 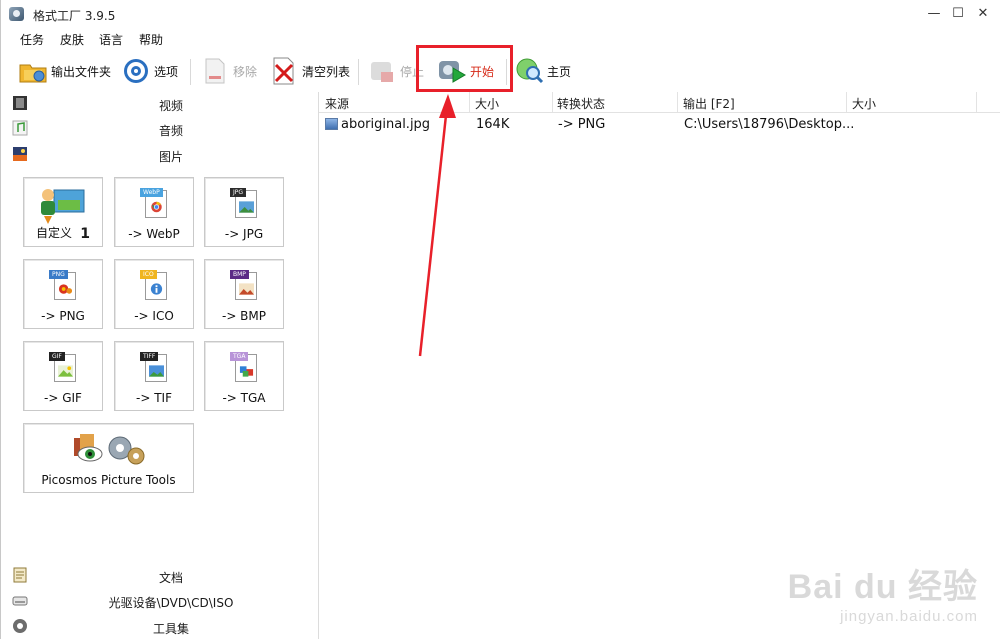 What do you see at coordinates (386, 124) in the screenshot?
I see `row-source: aboriginal.jpg` at bounding box center [386, 124].